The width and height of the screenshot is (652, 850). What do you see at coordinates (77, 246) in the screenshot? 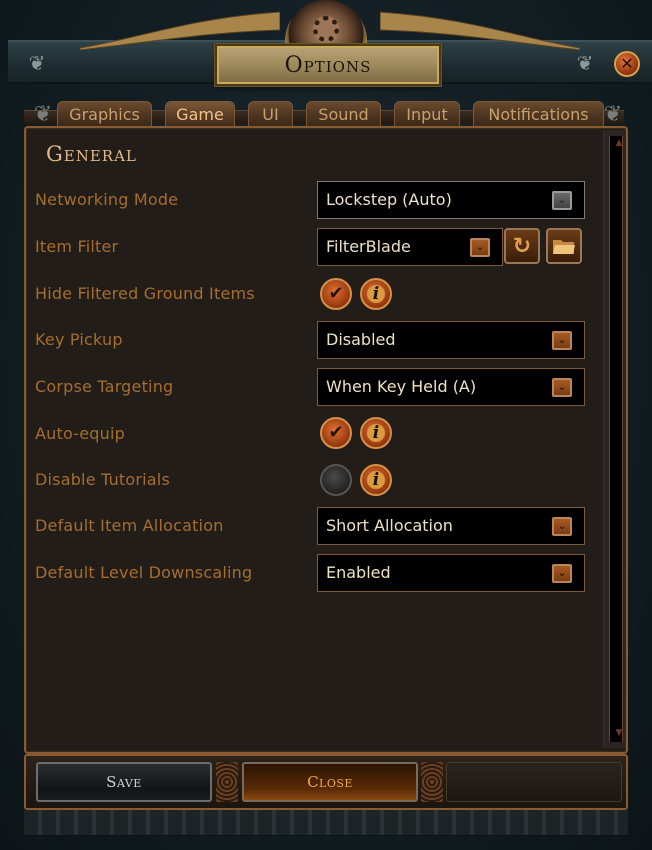
I see `setting-label: Item Filter` at bounding box center [77, 246].